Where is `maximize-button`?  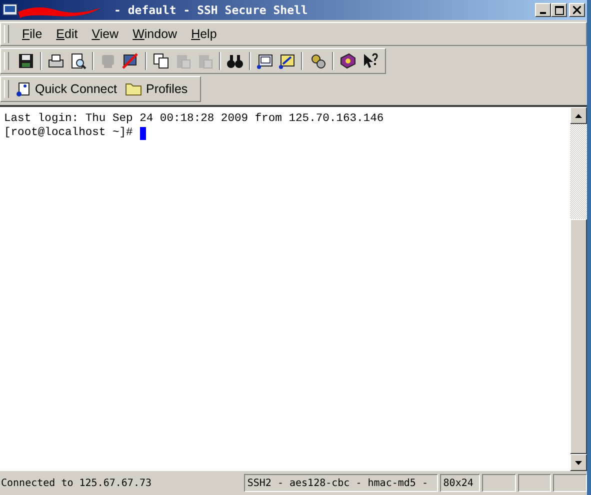 maximize-button is located at coordinates (559, 10).